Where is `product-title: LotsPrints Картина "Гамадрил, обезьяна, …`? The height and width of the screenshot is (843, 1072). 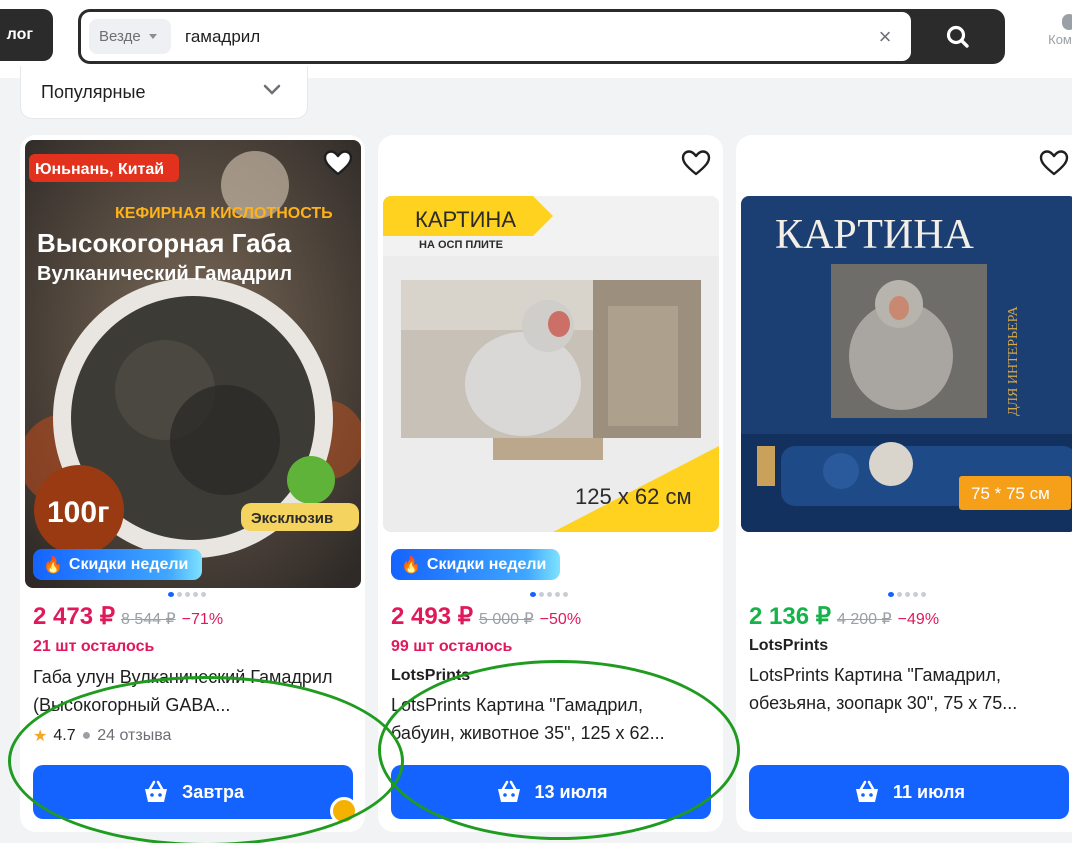
product-title: LotsPrints Картина "Гамадрил, обезьяна, … is located at coordinates (909, 689).